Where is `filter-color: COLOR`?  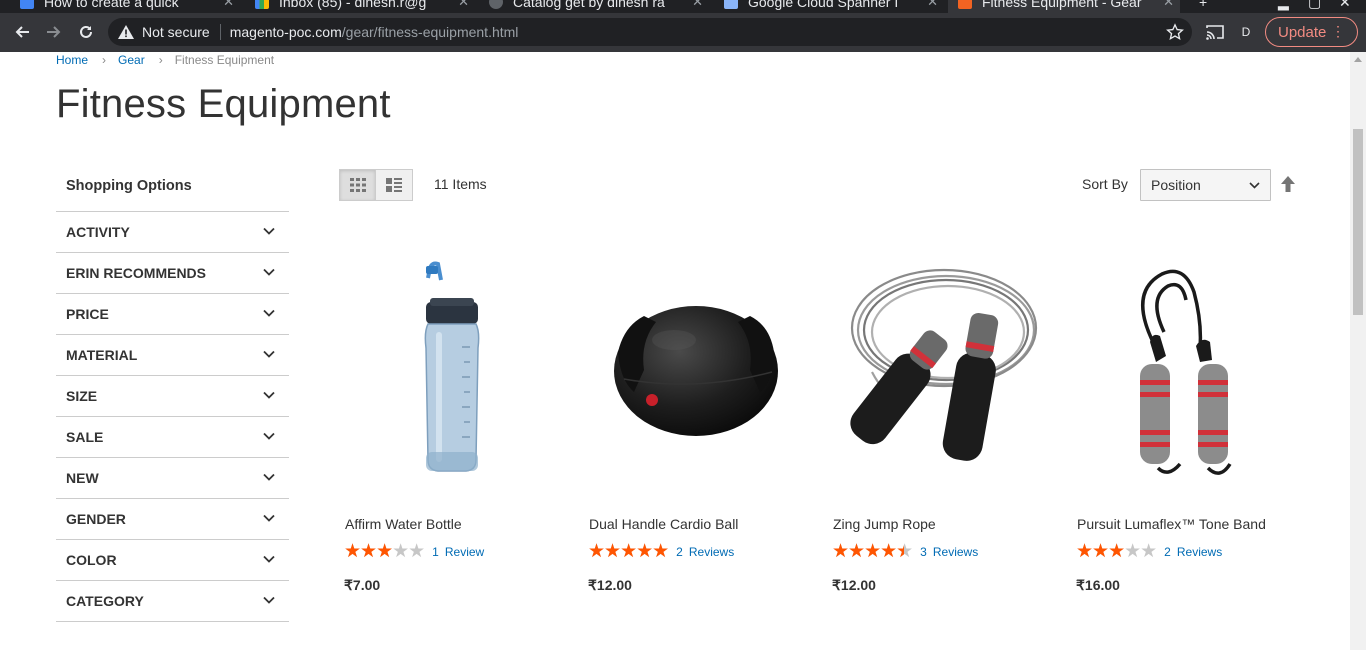 filter-color: COLOR is located at coordinates (172, 560).